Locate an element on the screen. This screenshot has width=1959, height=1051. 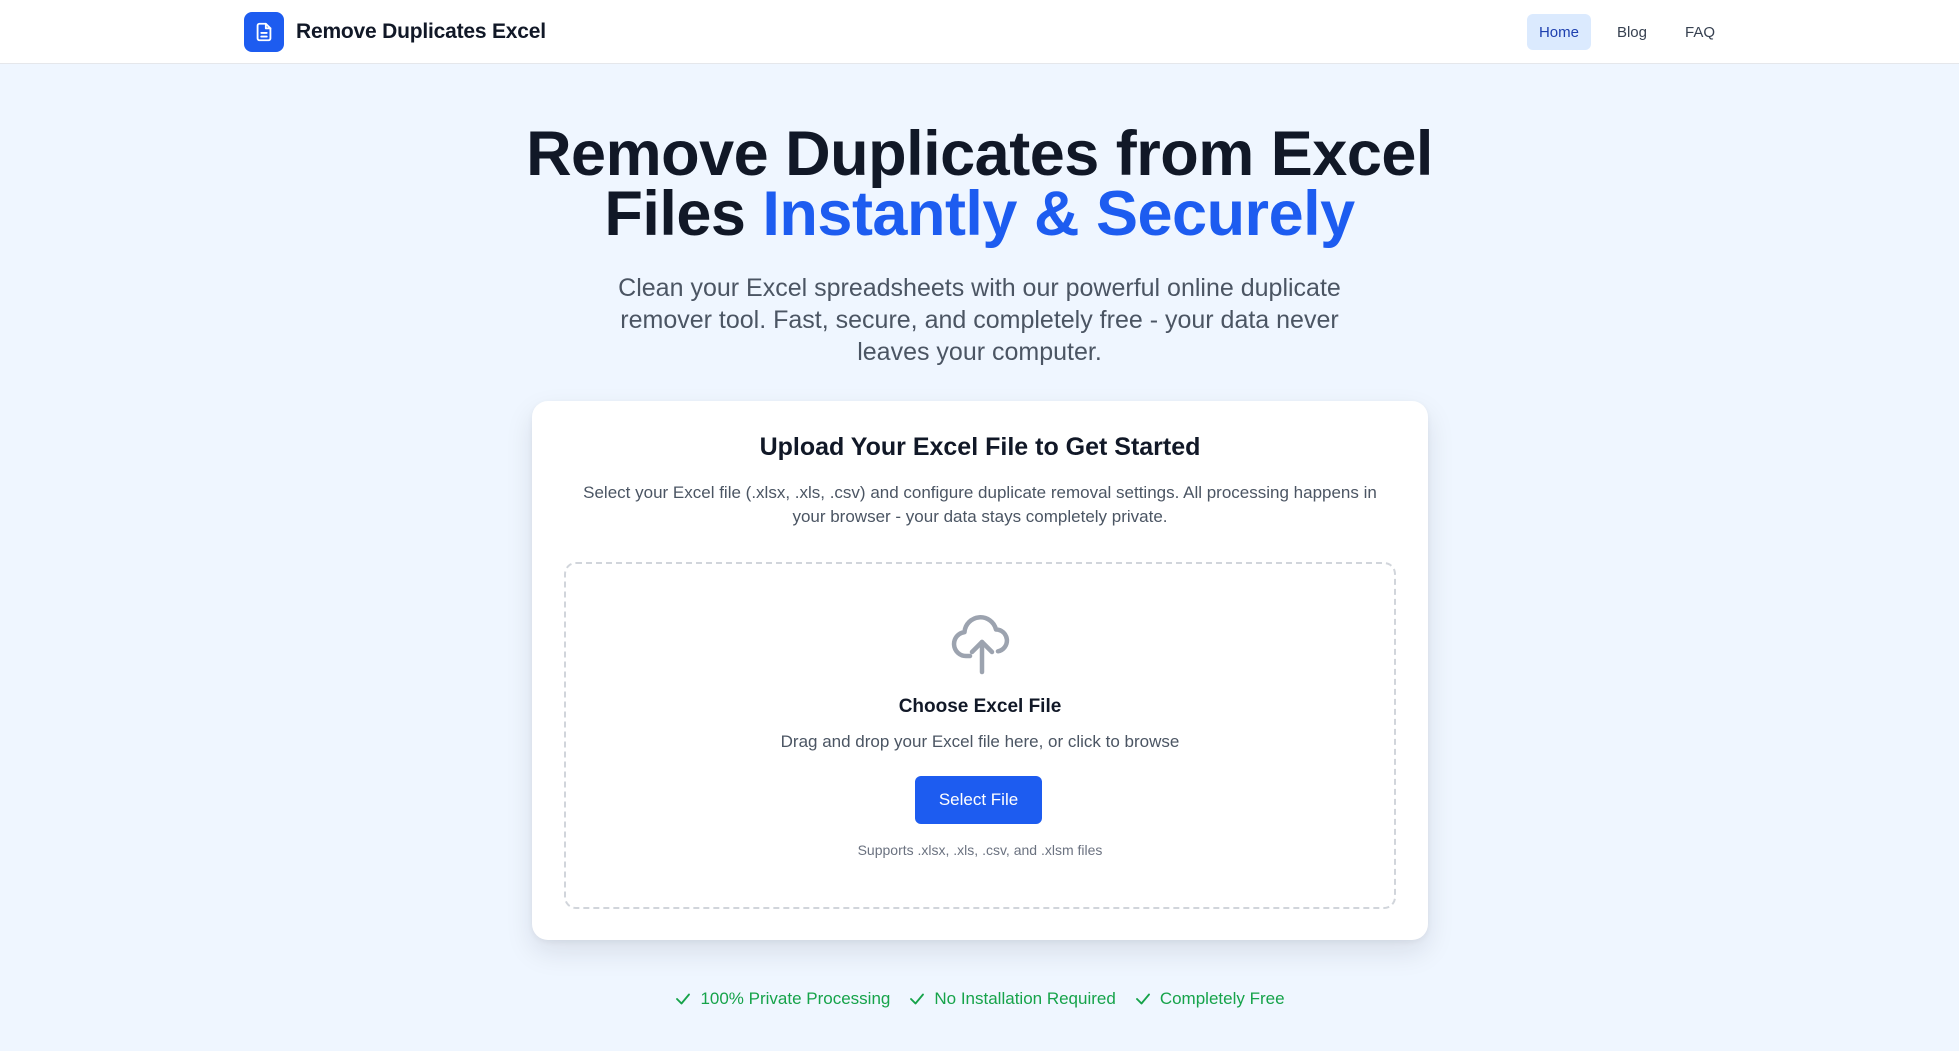
feature-item: Completely Free is located at coordinates (1209, 999).